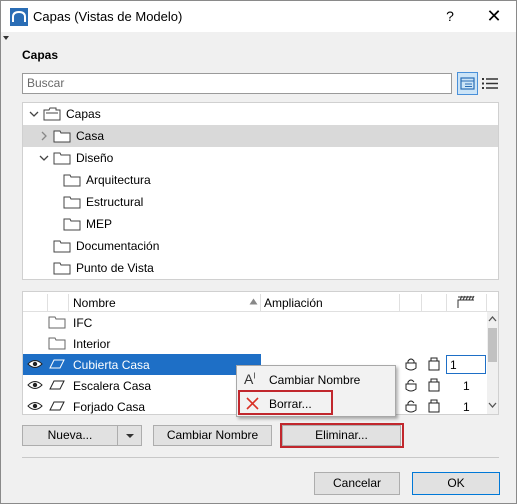 The width and height of the screenshot is (517, 504). I want to click on tree-item-label: Estructural, so click(115, 202).